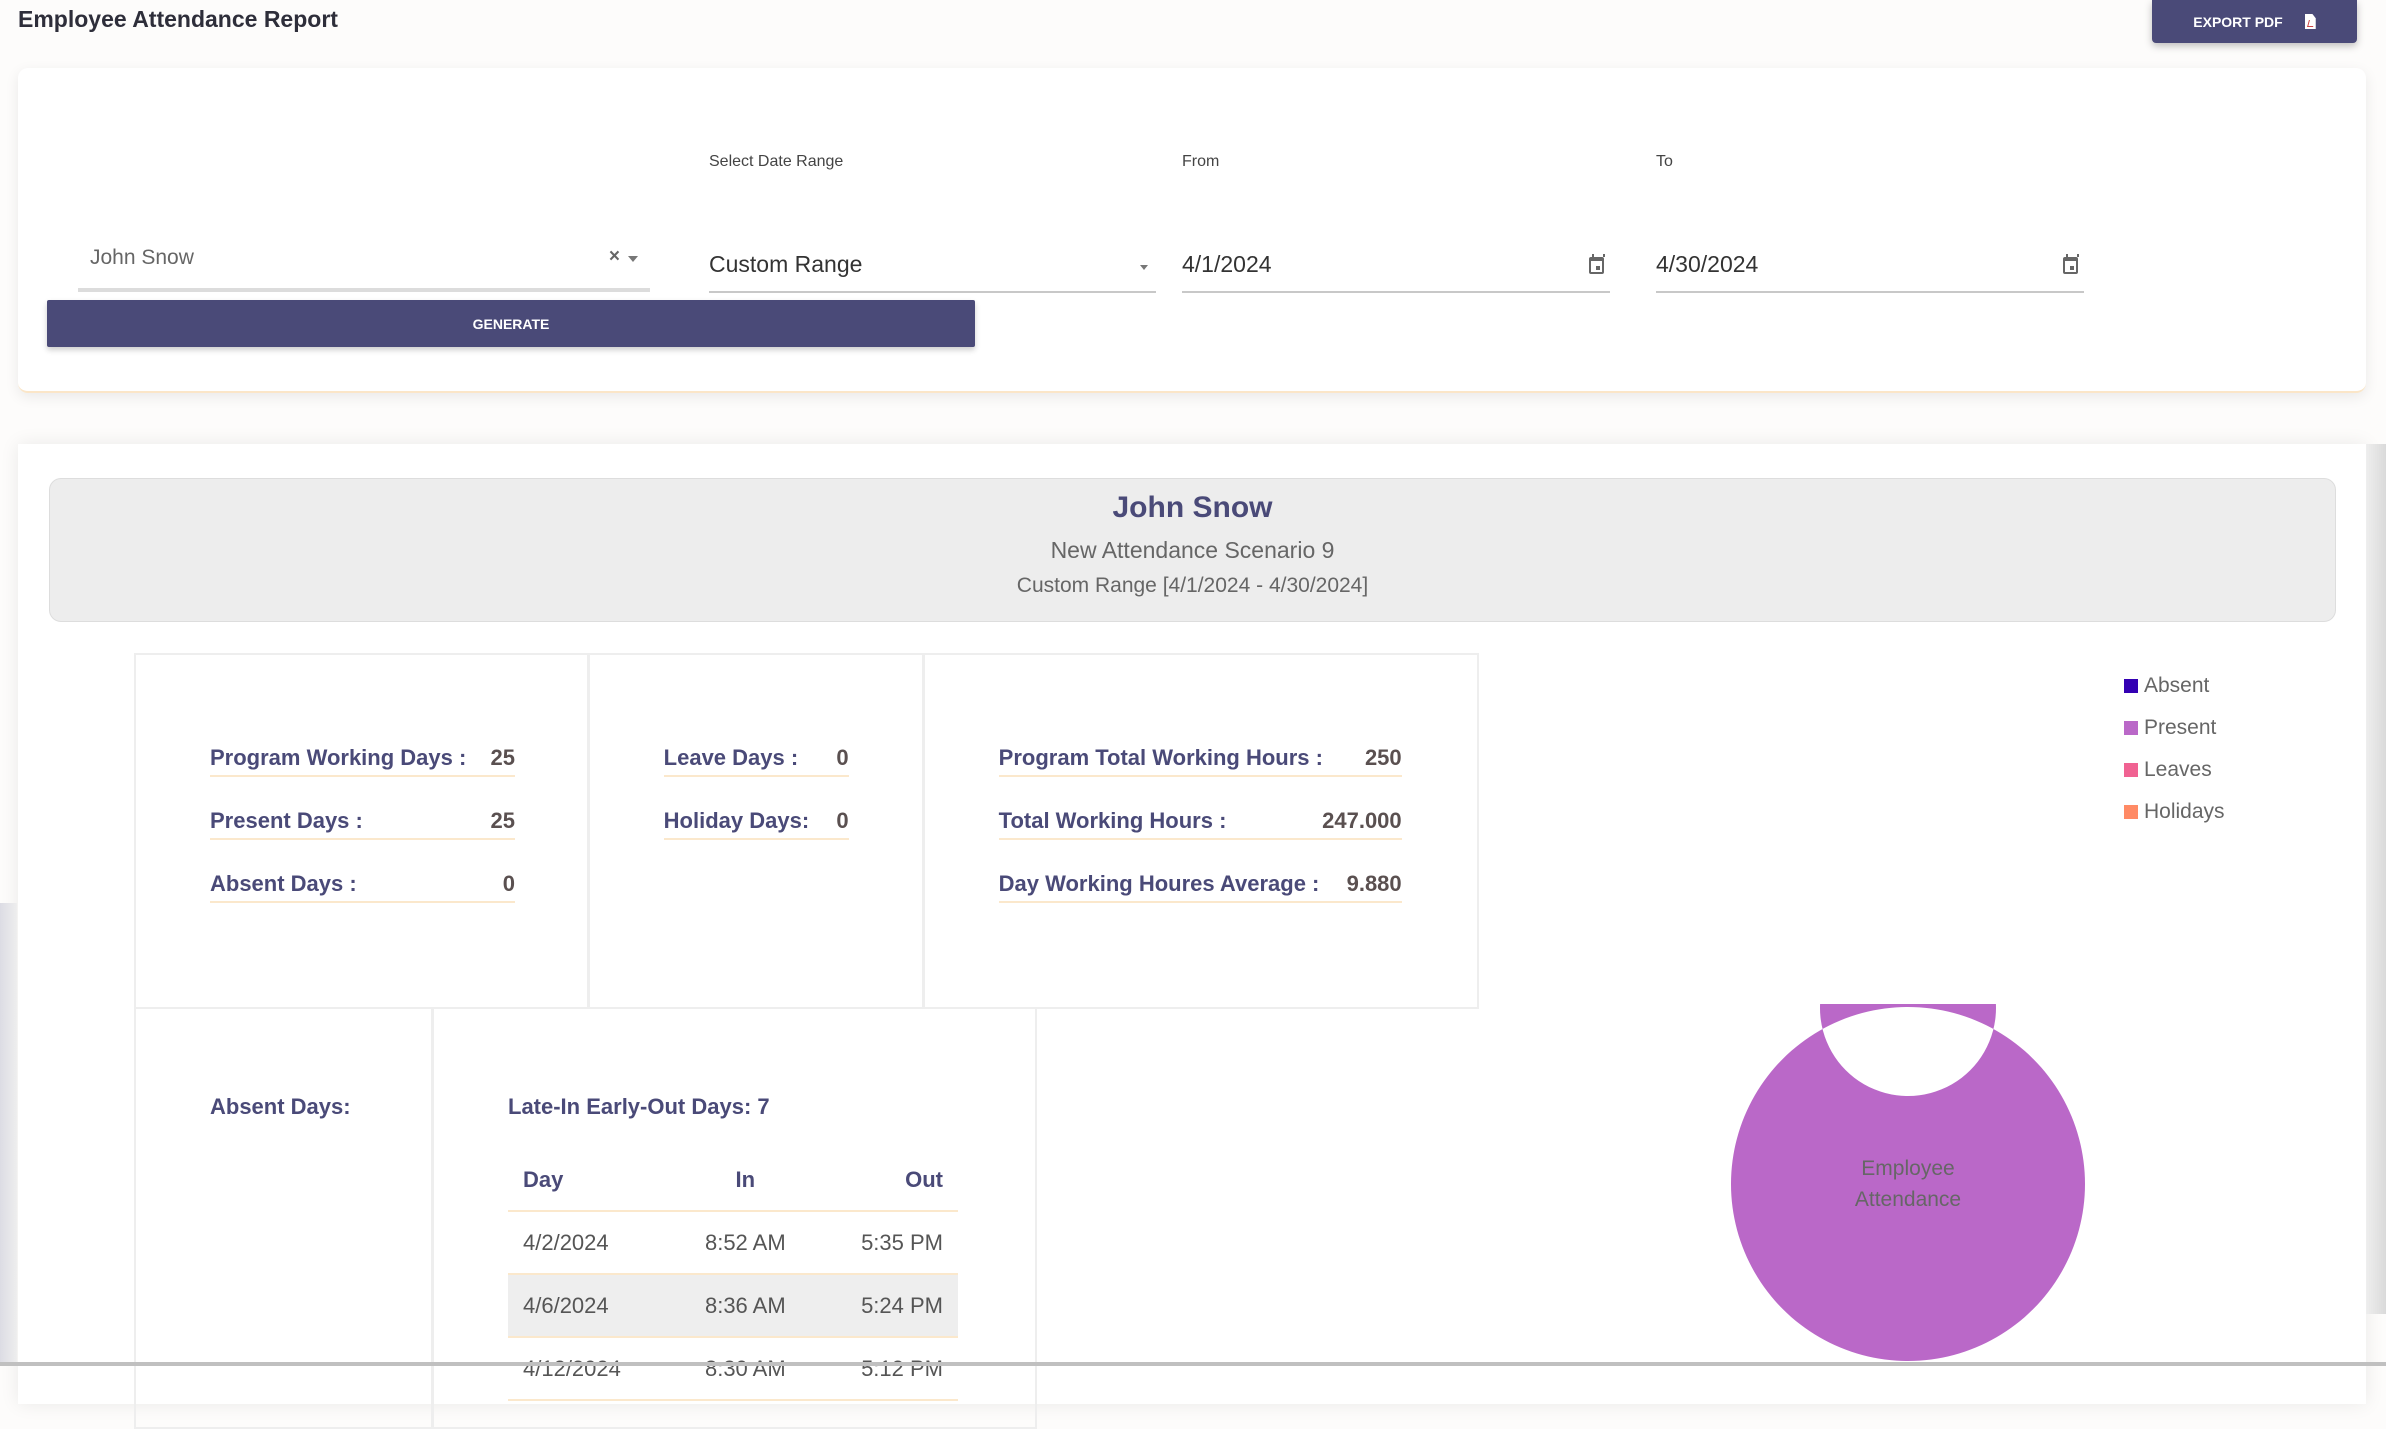 The height and width of the screenshot is (1429, 2386). Describe the element at coordinates (2238, 21) in the screenshot. I see `export-pdf-label: EXPORT PDF` at that location.